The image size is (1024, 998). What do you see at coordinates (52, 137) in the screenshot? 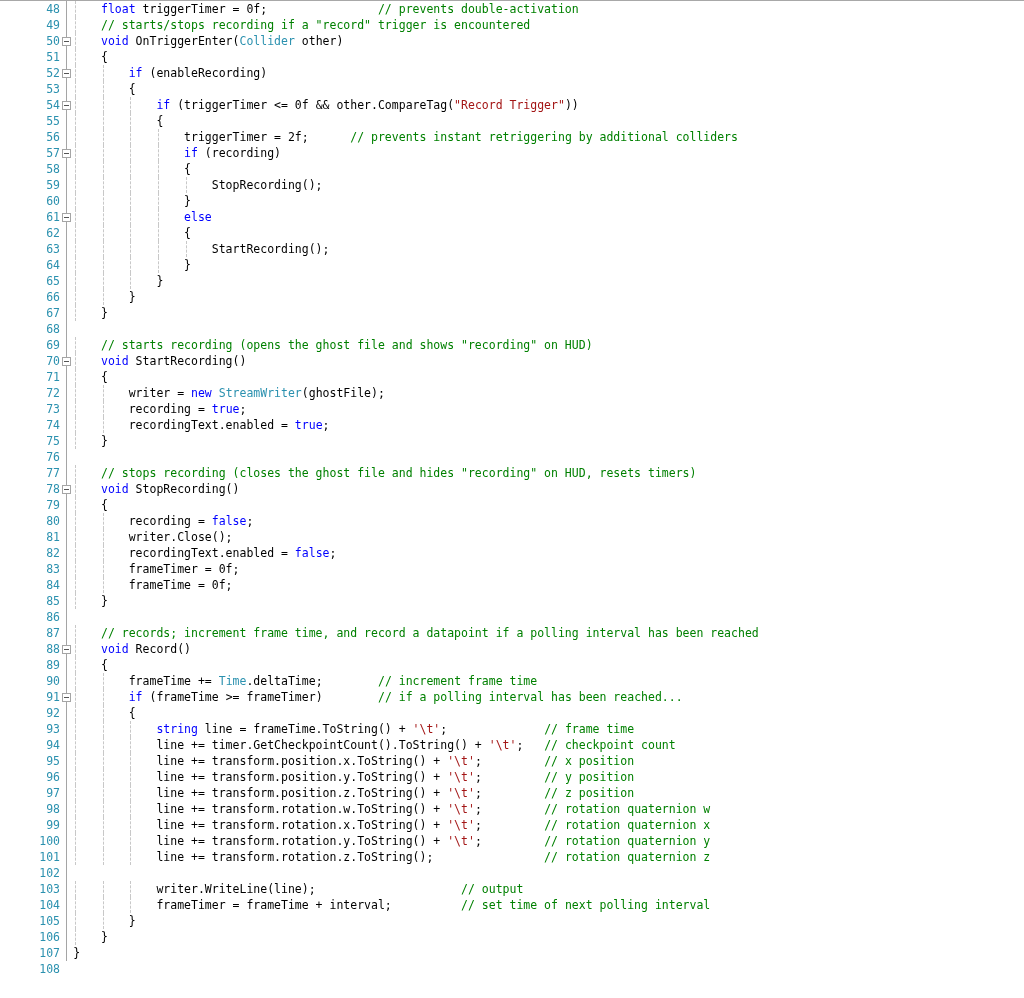
I see `line-number: 56` at bounding box center [52, 137].